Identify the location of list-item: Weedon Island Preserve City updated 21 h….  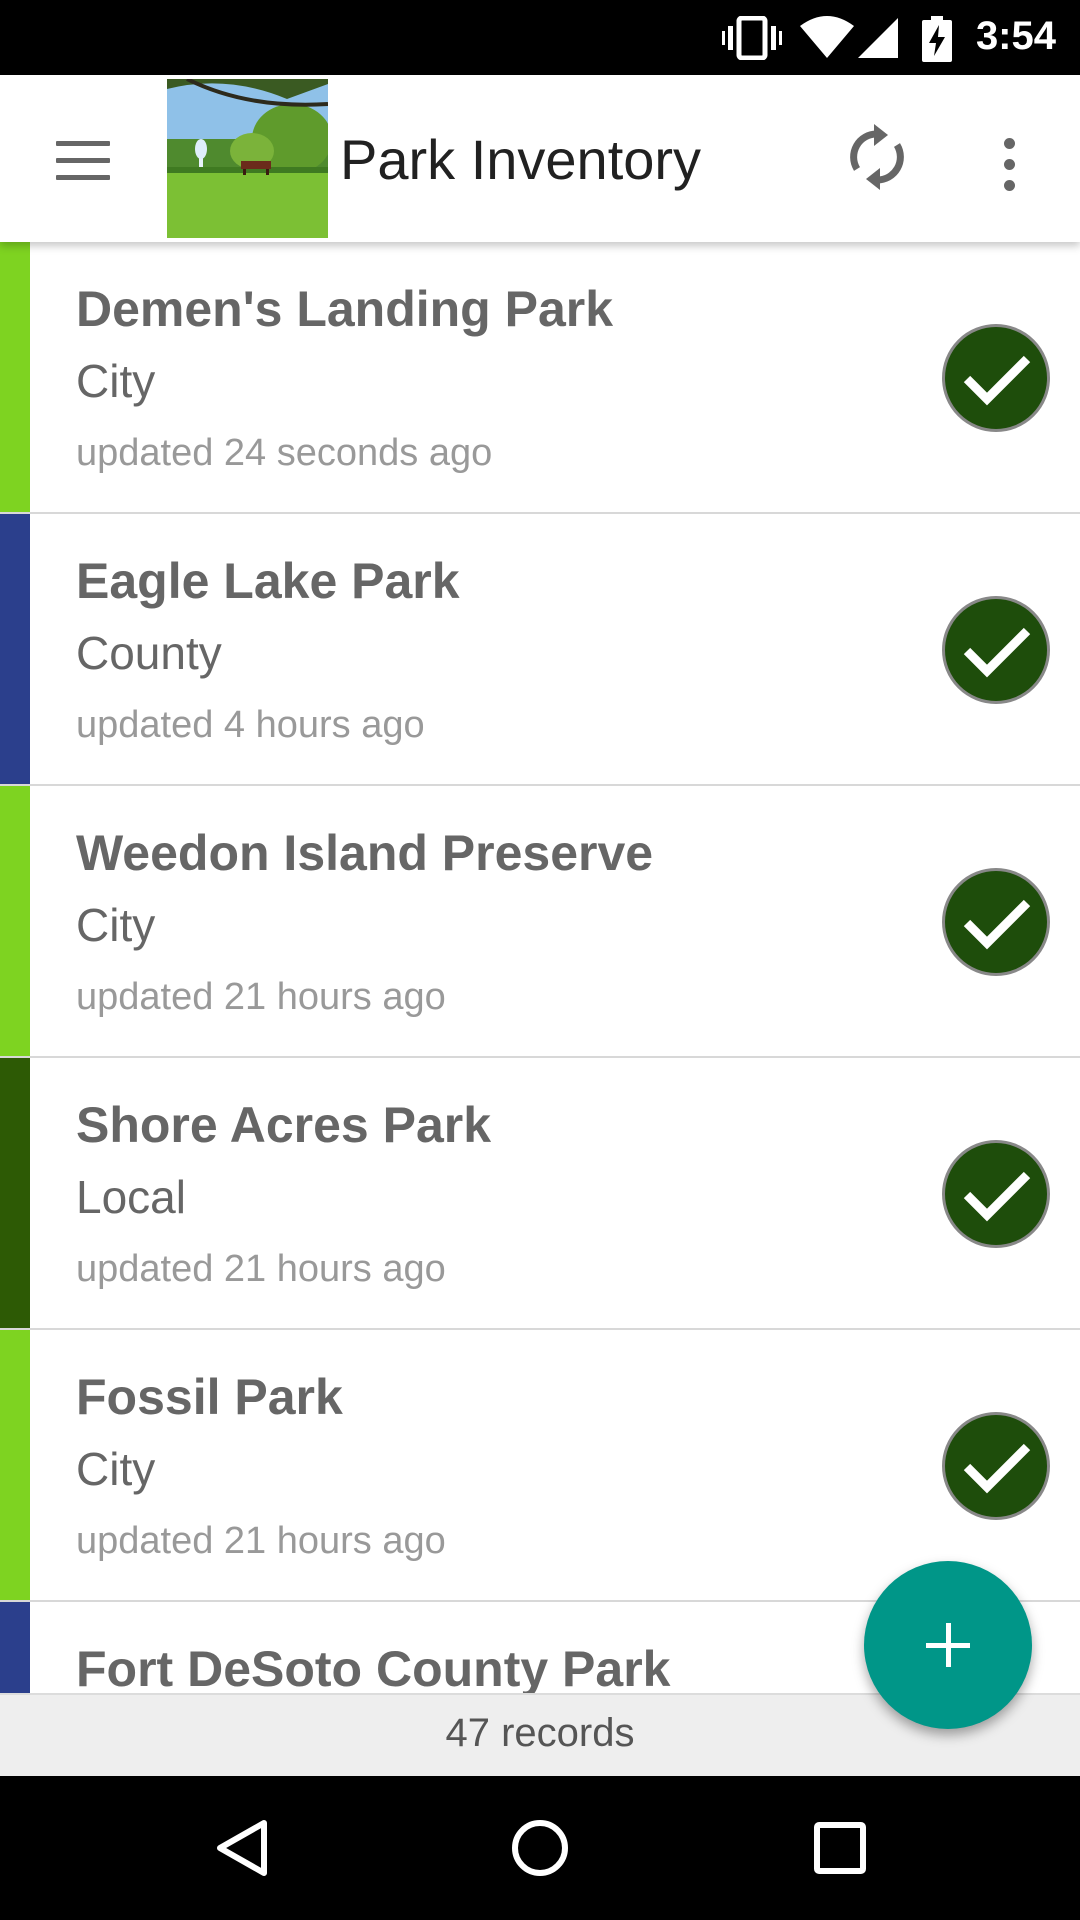
(540, 922).